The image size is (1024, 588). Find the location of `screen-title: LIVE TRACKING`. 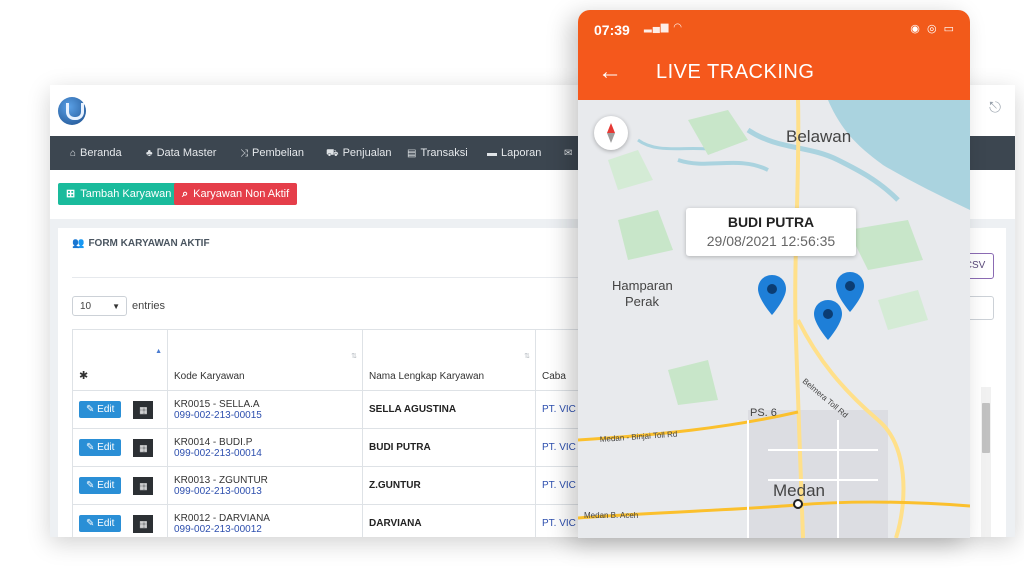

screen-title: LIVE TRACKING is located at coordinates (735, 72).